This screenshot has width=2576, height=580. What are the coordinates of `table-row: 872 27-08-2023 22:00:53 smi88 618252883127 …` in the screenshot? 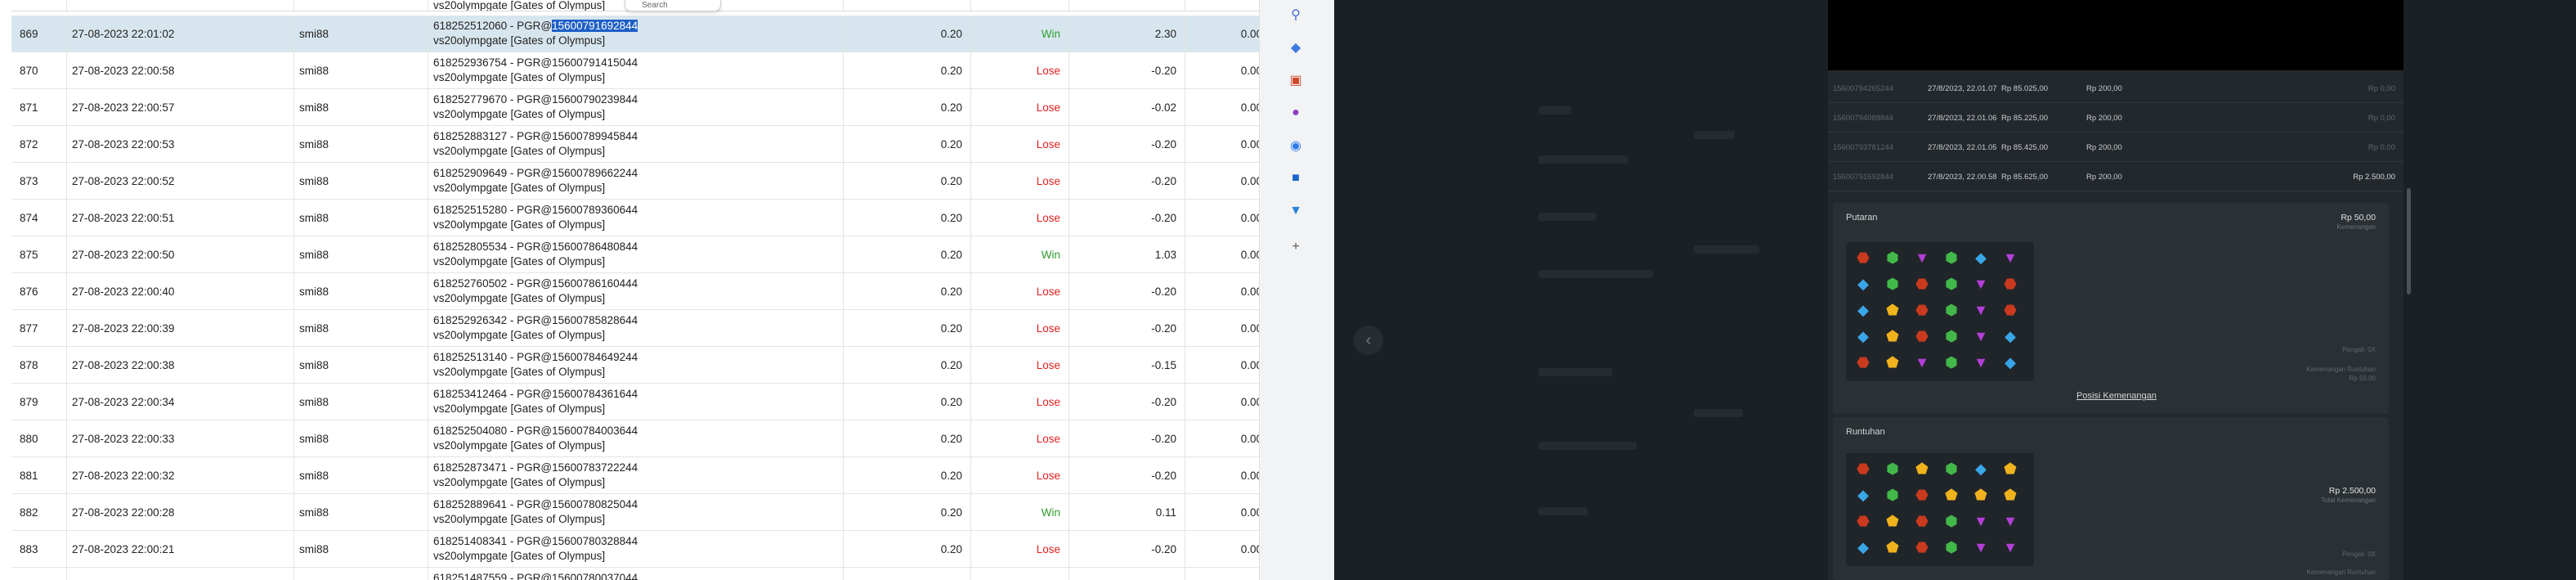 It's located at (635, 144).